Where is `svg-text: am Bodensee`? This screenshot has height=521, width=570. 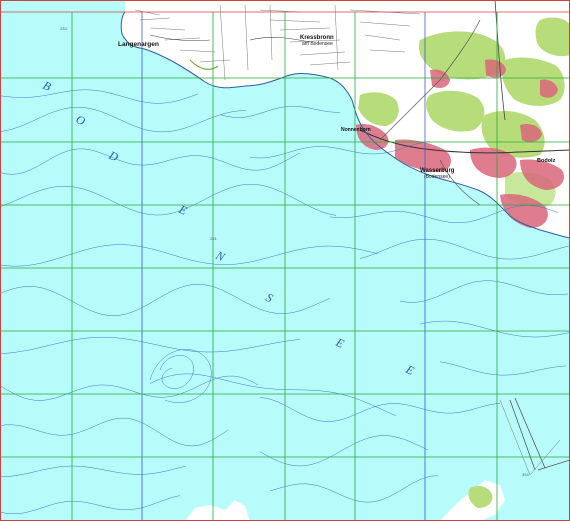
svg-text: am Bodensee is located at coordinates (317, 44).